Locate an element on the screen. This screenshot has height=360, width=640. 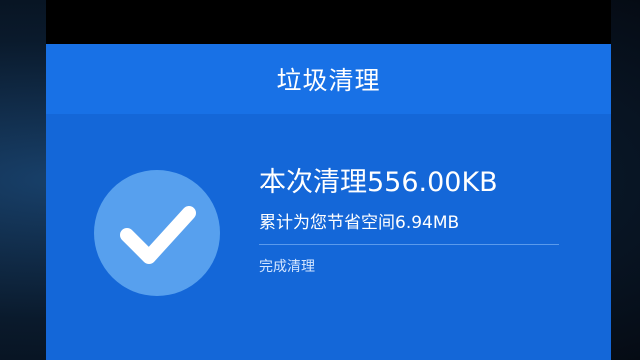
check-badge is located at coordinates (157, 233).